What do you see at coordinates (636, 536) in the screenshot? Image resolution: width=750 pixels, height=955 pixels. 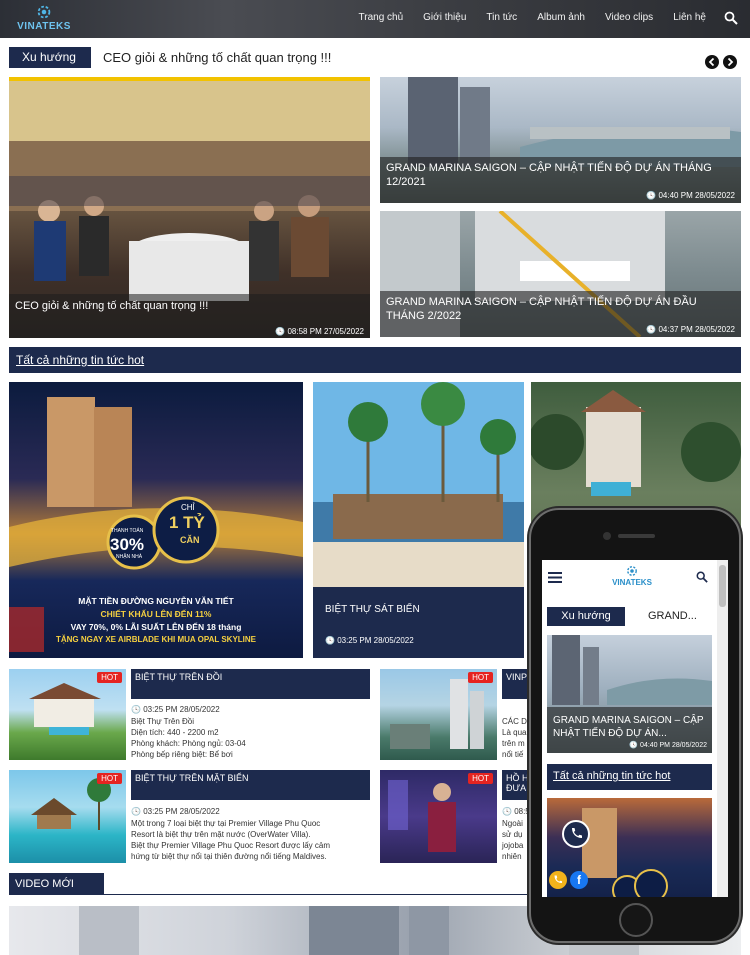 I see `phone-speaker` at bounding box center [636, 536].